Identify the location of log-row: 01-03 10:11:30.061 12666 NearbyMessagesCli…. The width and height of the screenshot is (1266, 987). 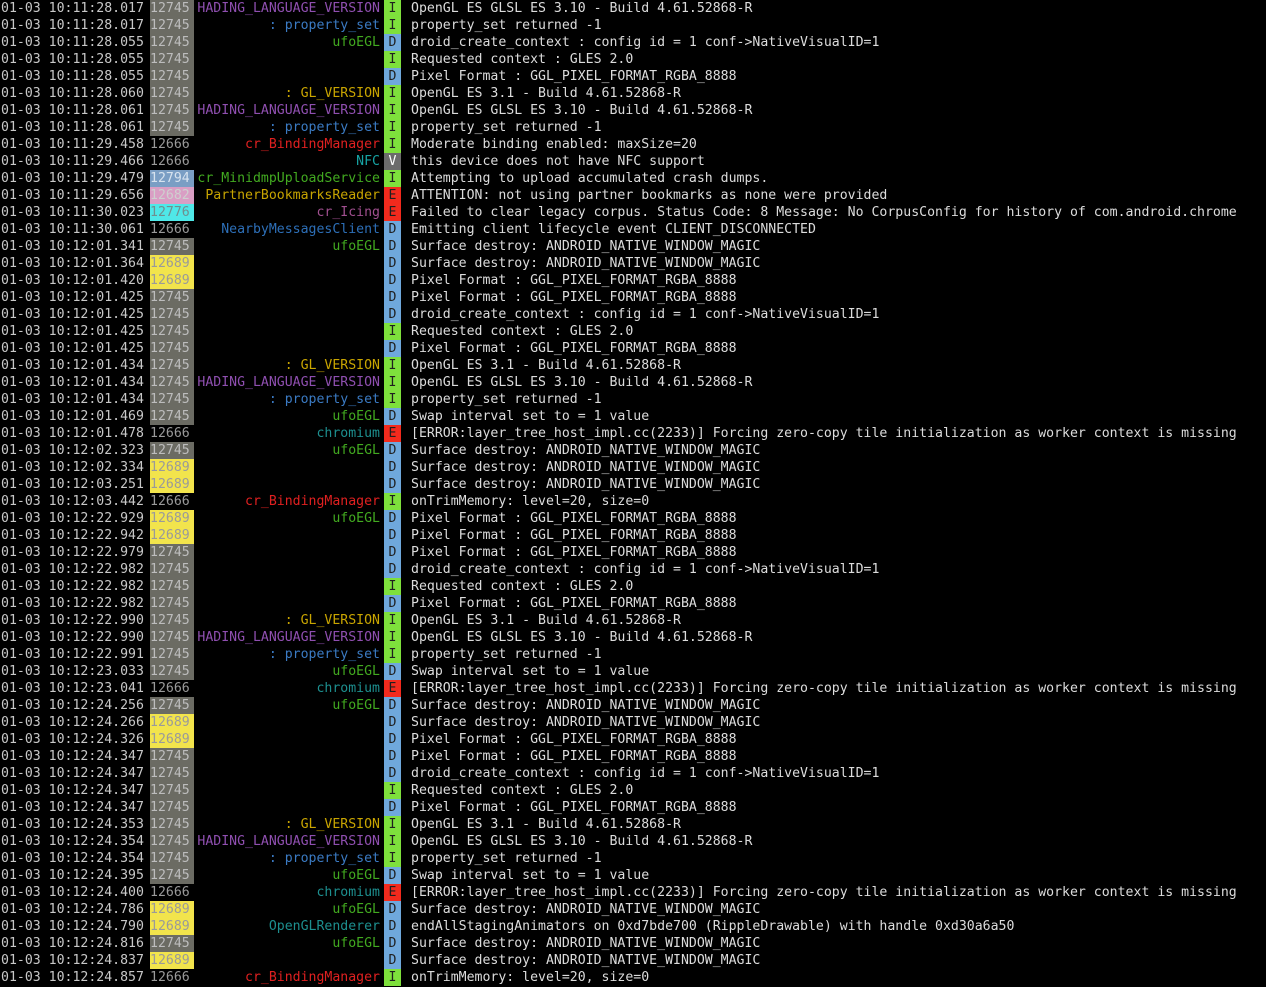
(633, 229).